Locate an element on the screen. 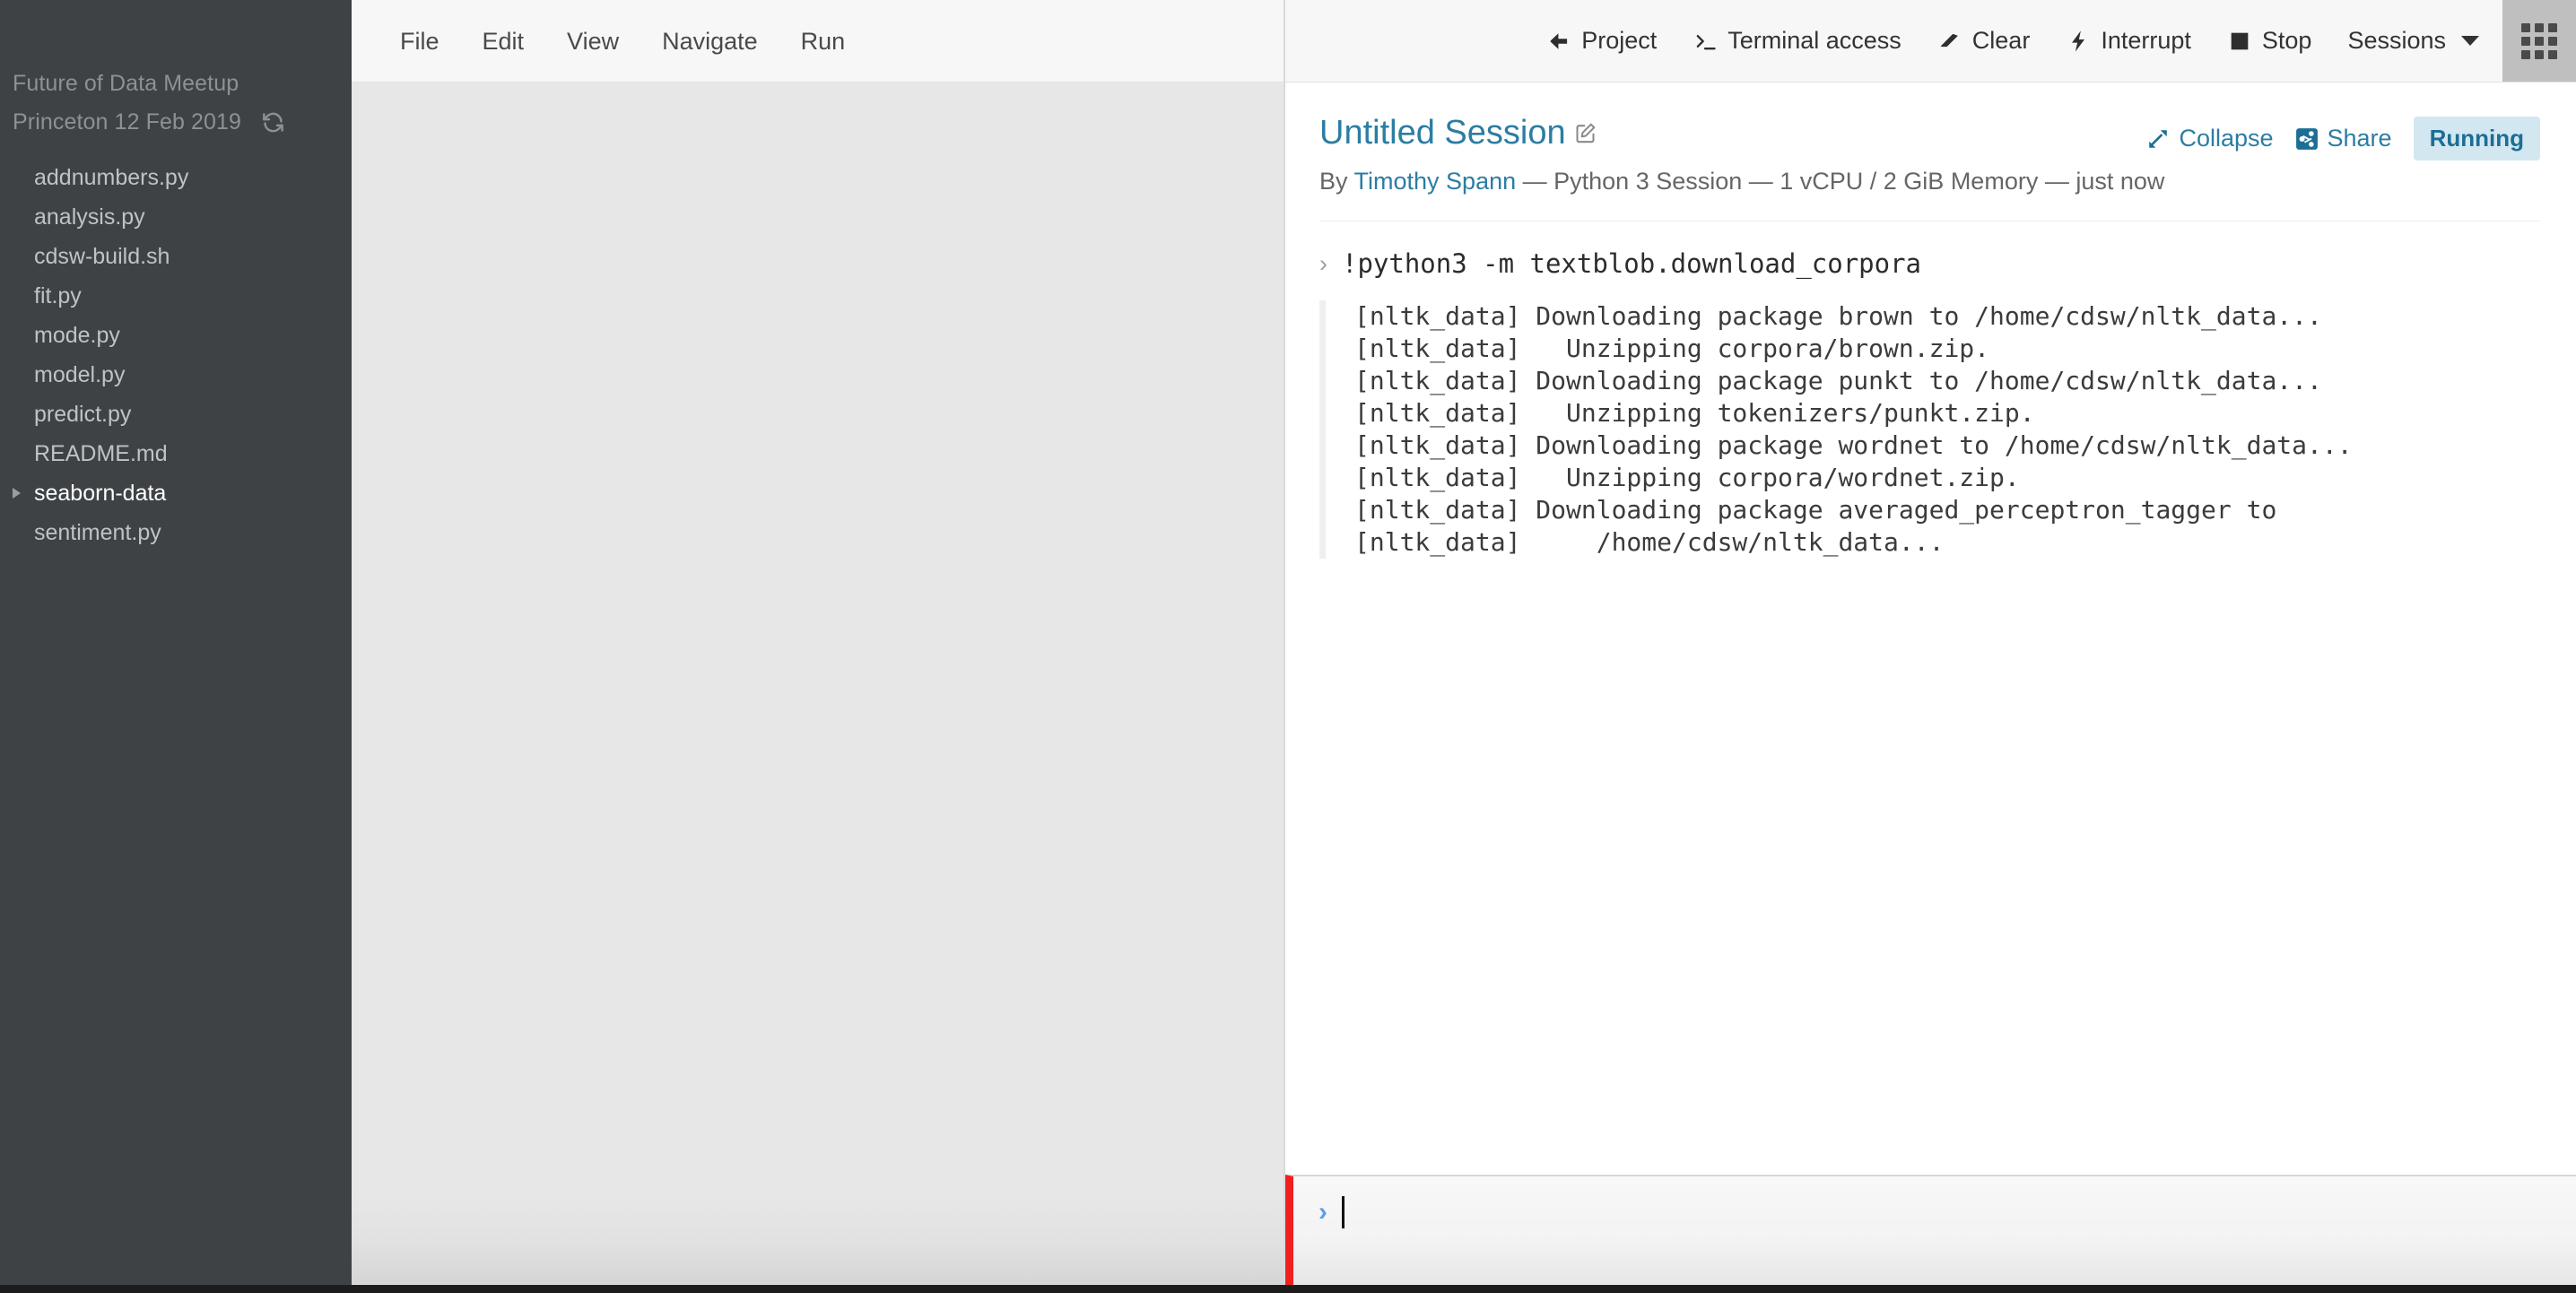 The height and width of the screenshot is (1293, 2576). session-title-wrap: Untitled Session is located at coordinates (1458, 132).